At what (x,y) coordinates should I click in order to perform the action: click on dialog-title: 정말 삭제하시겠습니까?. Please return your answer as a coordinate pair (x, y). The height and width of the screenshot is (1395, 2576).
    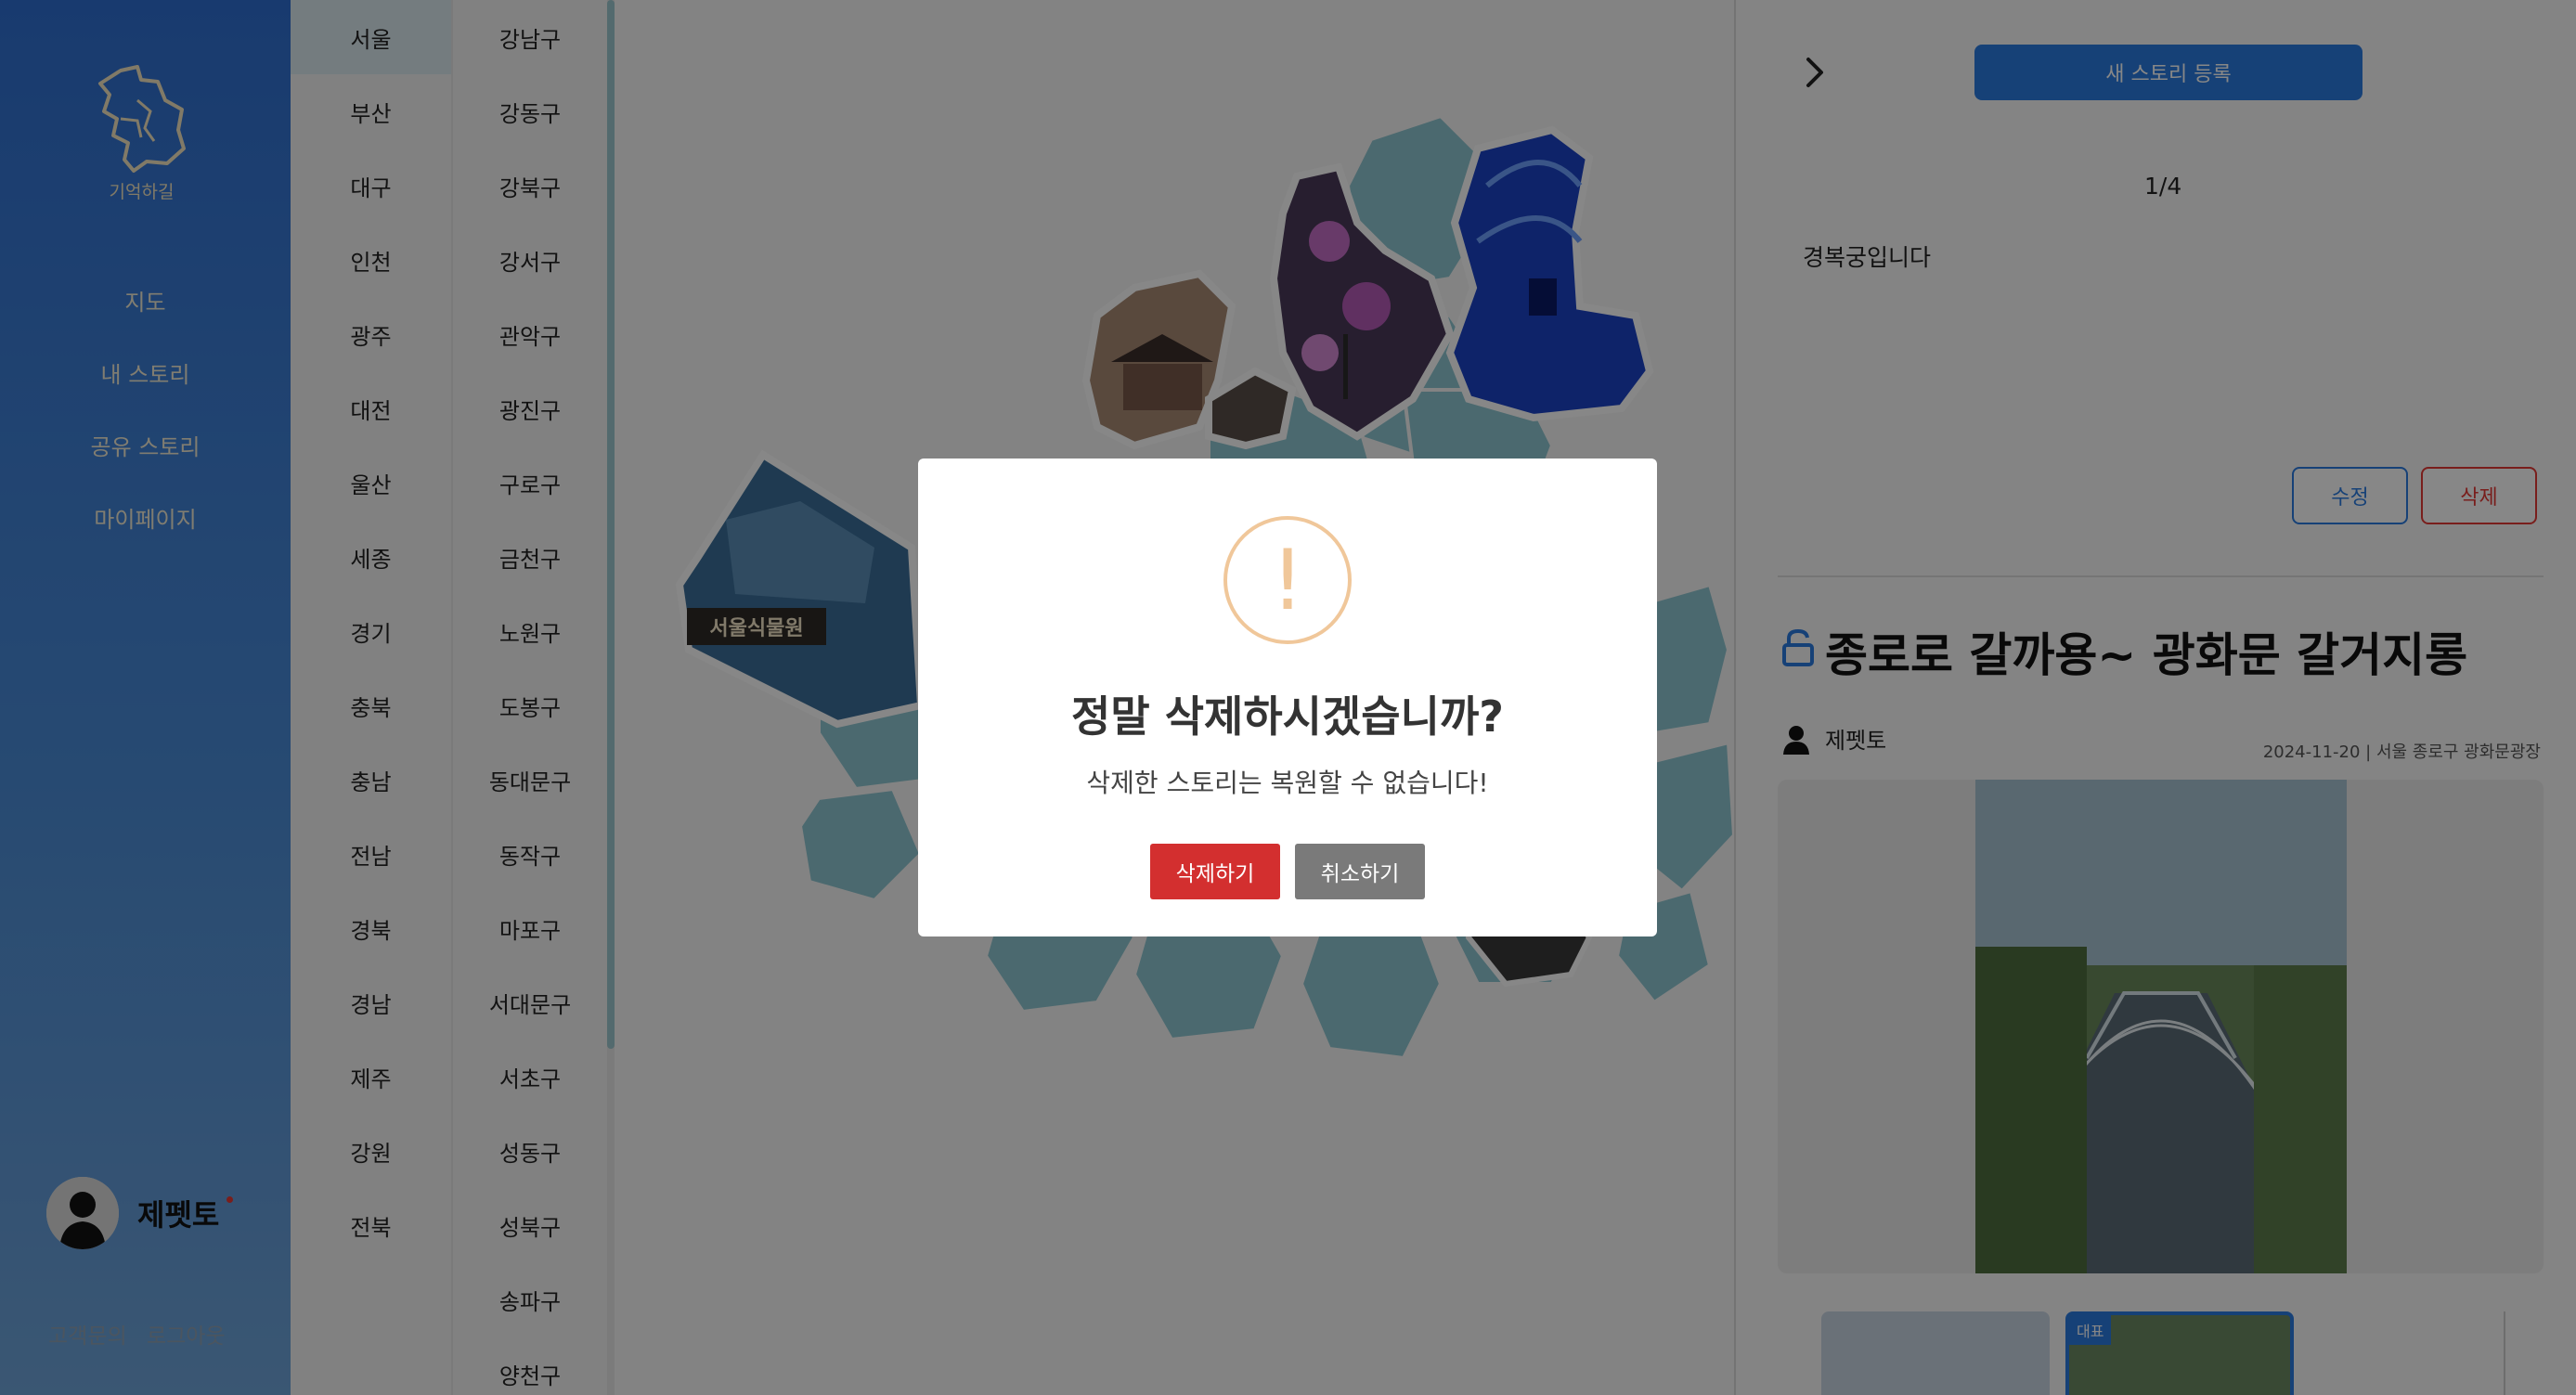
    Looking at the image, I should click on (1287, 716).